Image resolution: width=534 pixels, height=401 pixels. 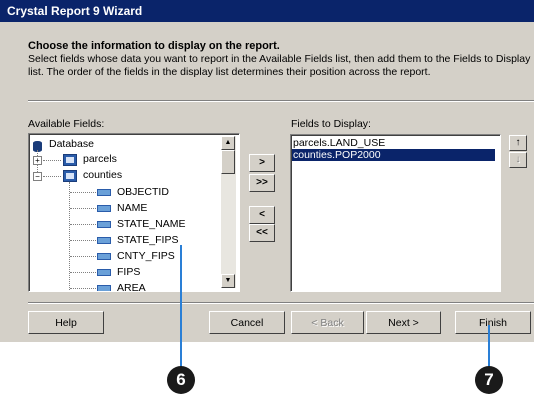 I want to click on cancel-button-label: Cancel, so click(x=247, y=323).